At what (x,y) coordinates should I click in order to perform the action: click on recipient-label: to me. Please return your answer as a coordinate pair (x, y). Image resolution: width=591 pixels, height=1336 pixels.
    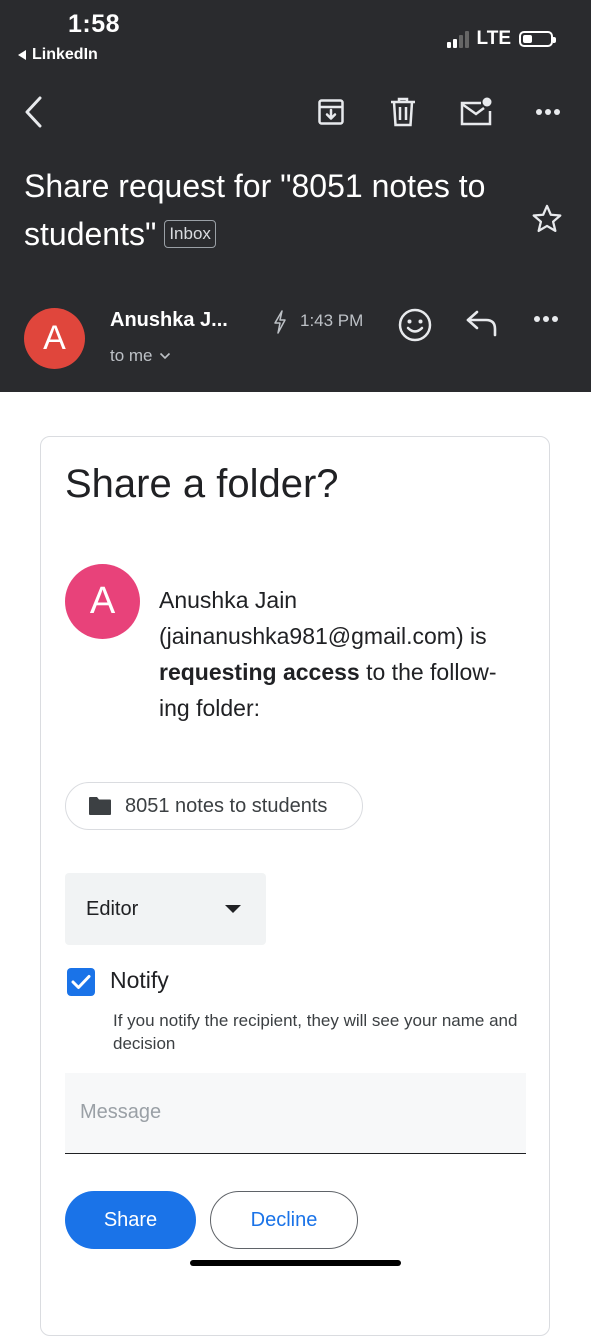
    Looking at the image, I should click on (131, 355).